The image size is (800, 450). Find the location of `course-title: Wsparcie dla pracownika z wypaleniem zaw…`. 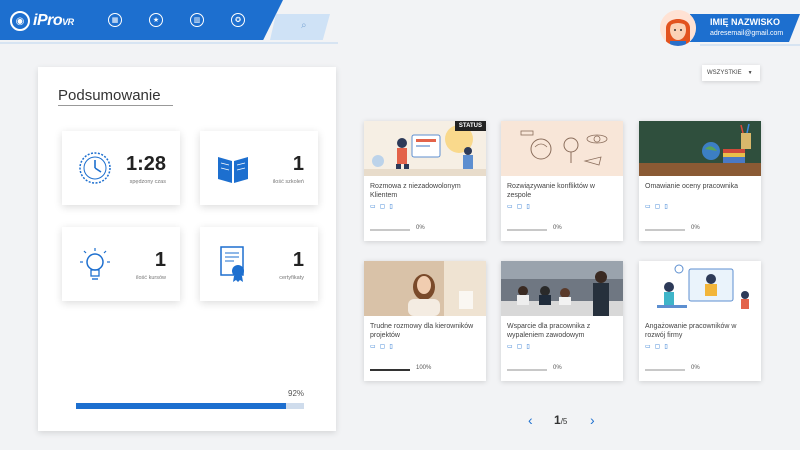

course-title: Wsparcie dla pracownika z wypaleniem zaw… is located at coordinates (549, 331).